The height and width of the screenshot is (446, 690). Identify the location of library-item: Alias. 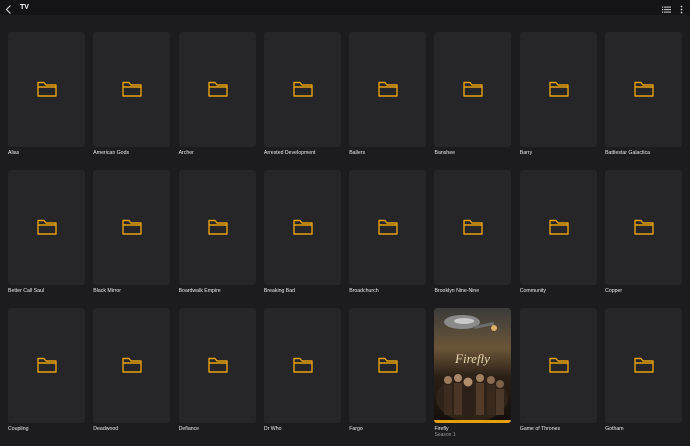
(46, 101).